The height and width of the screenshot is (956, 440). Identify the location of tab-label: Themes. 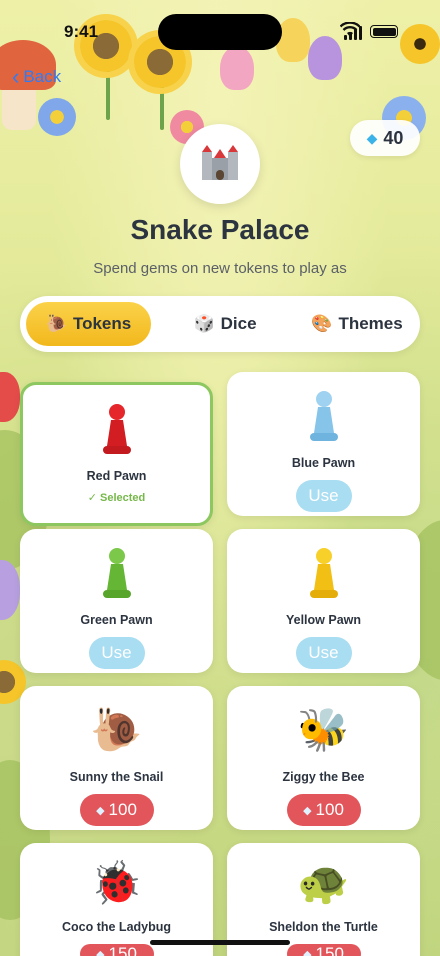
(370, 323).